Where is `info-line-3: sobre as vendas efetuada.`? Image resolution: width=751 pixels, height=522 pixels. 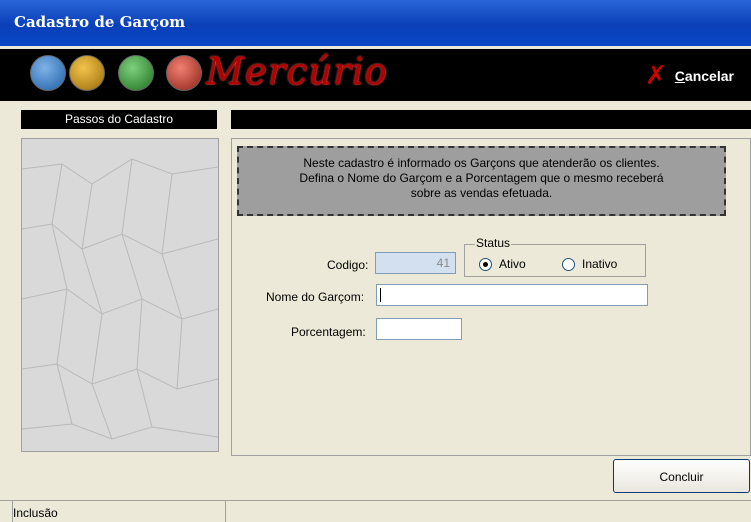
info-line-3: sobre as vendas efetuada. is located at coordinates (481, 193).